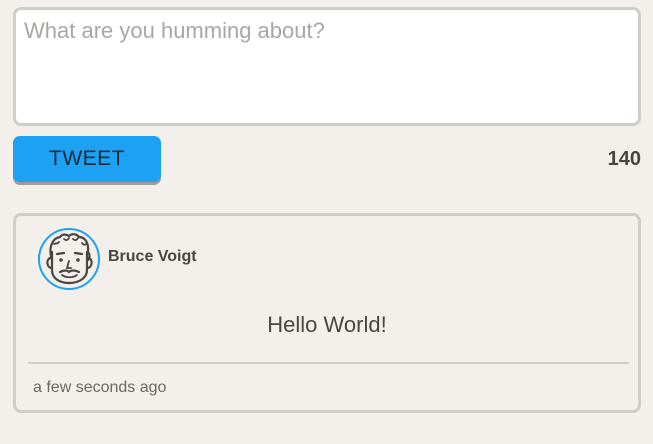  I want to click on tweet-button: TWEET, so click(87, 159).